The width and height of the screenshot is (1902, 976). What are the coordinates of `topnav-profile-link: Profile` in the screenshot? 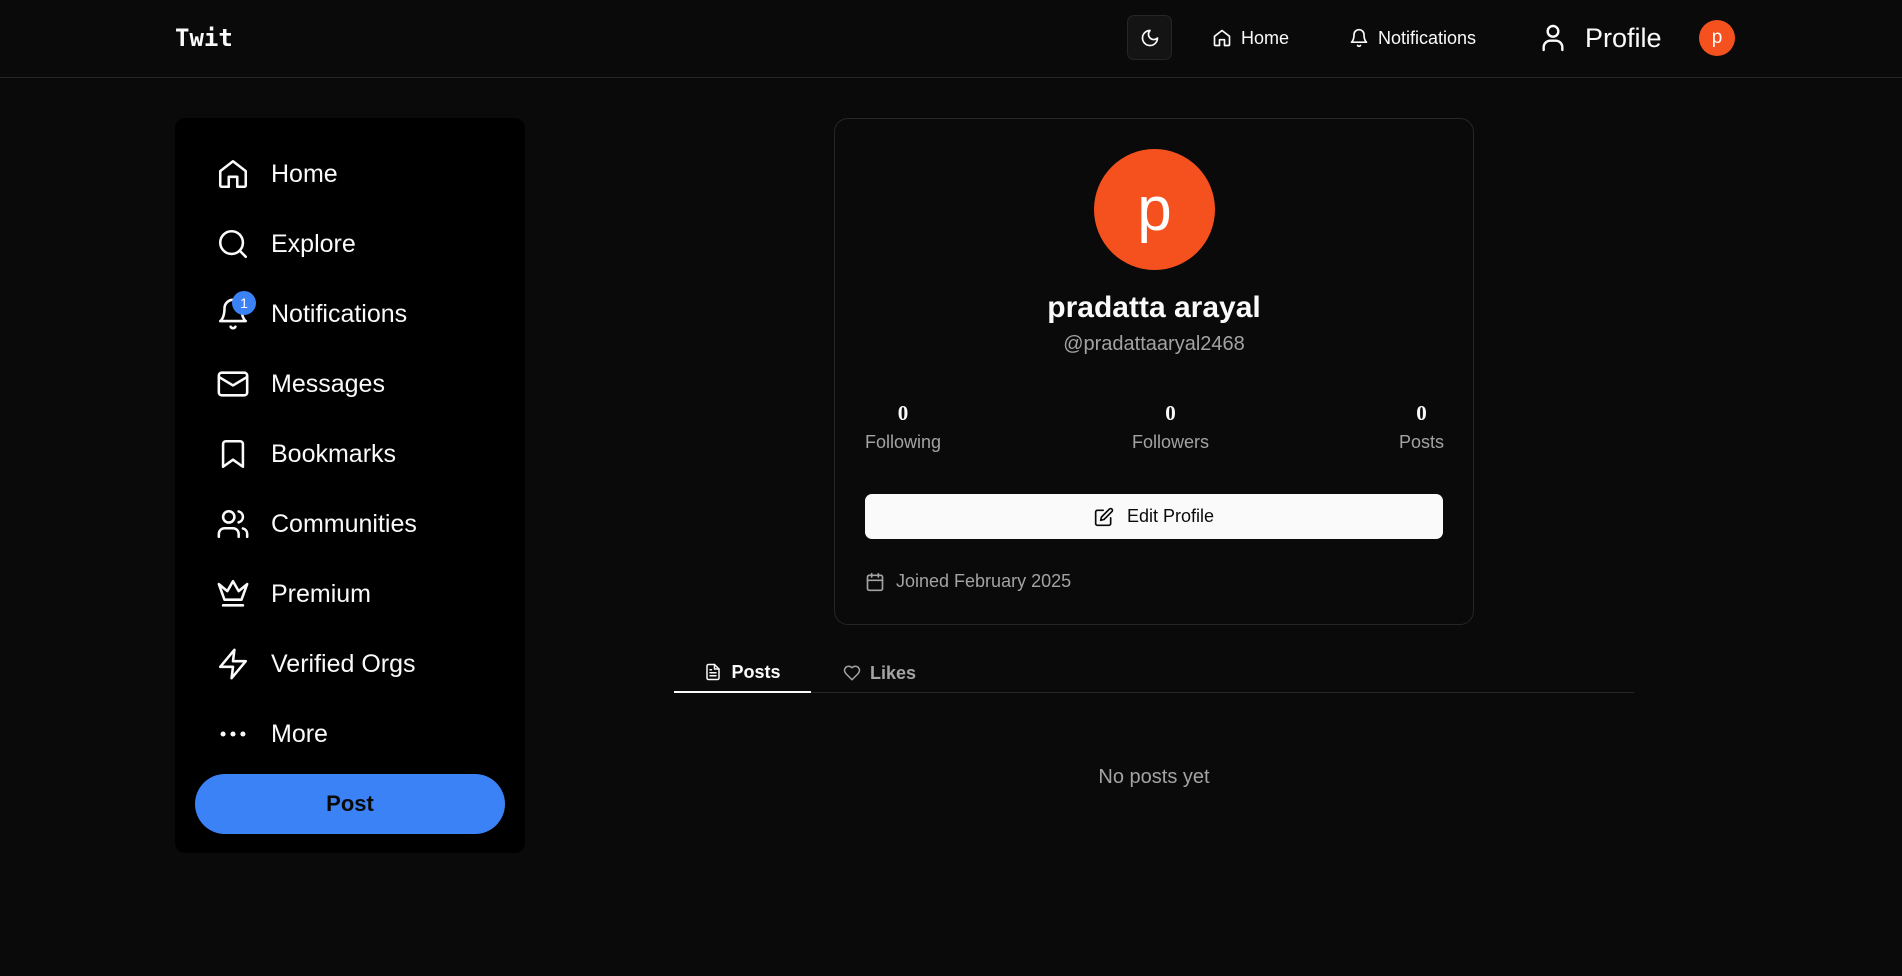 It's located at (1599, 38).